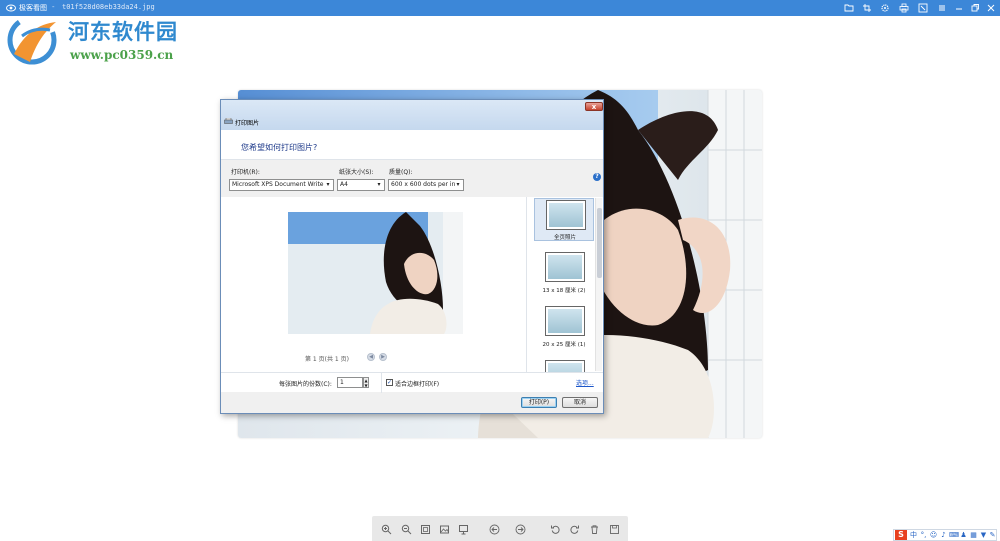  I want to click on scrollbar-thumb, so click(599, 243).